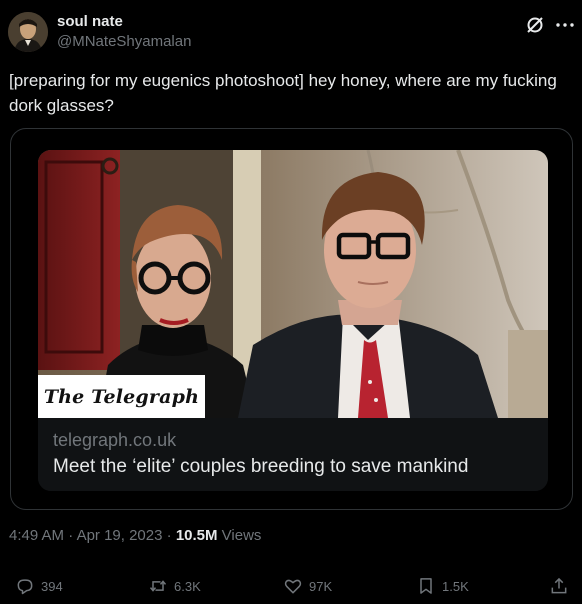 This screenshot has width=582, height=604. I want to click on bookmark-button: 1.5K, so click(442, 586).